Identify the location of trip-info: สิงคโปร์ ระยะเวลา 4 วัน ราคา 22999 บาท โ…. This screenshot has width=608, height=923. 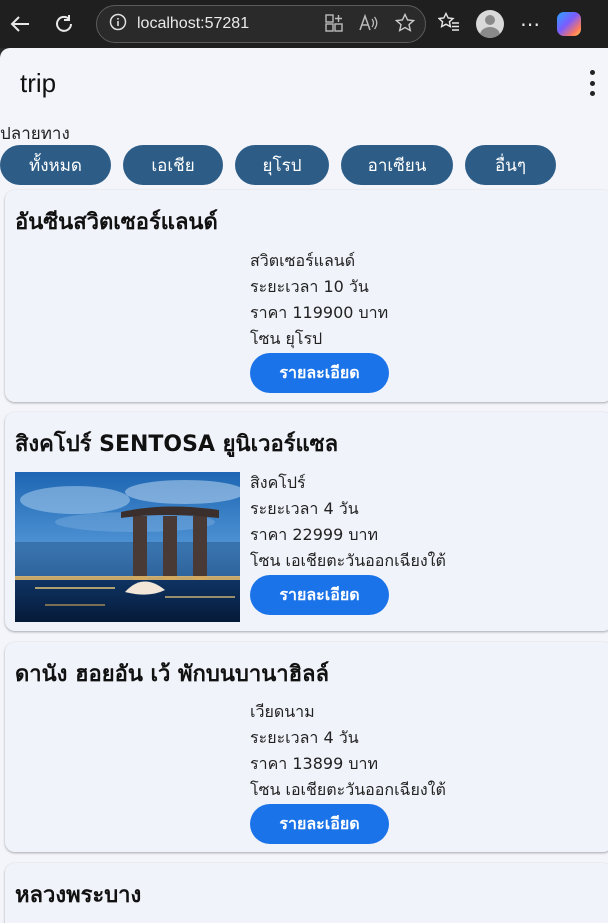
(348, 522).